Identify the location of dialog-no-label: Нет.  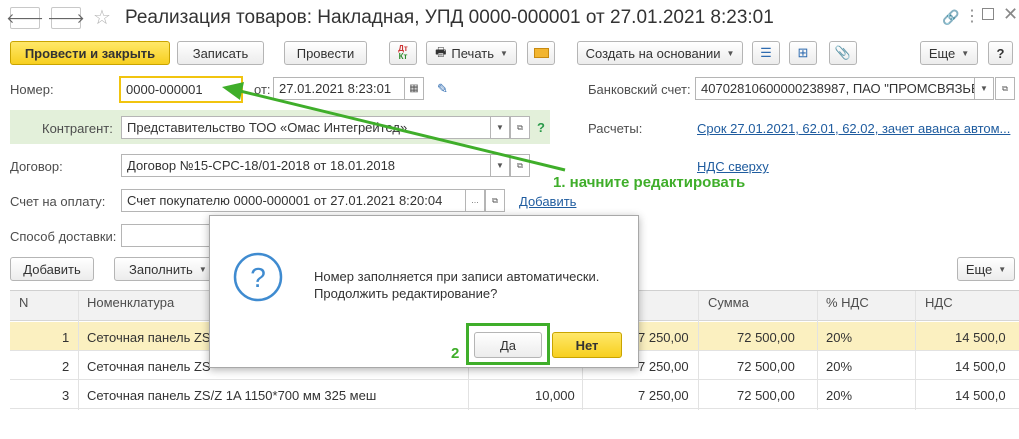
(587, 345).